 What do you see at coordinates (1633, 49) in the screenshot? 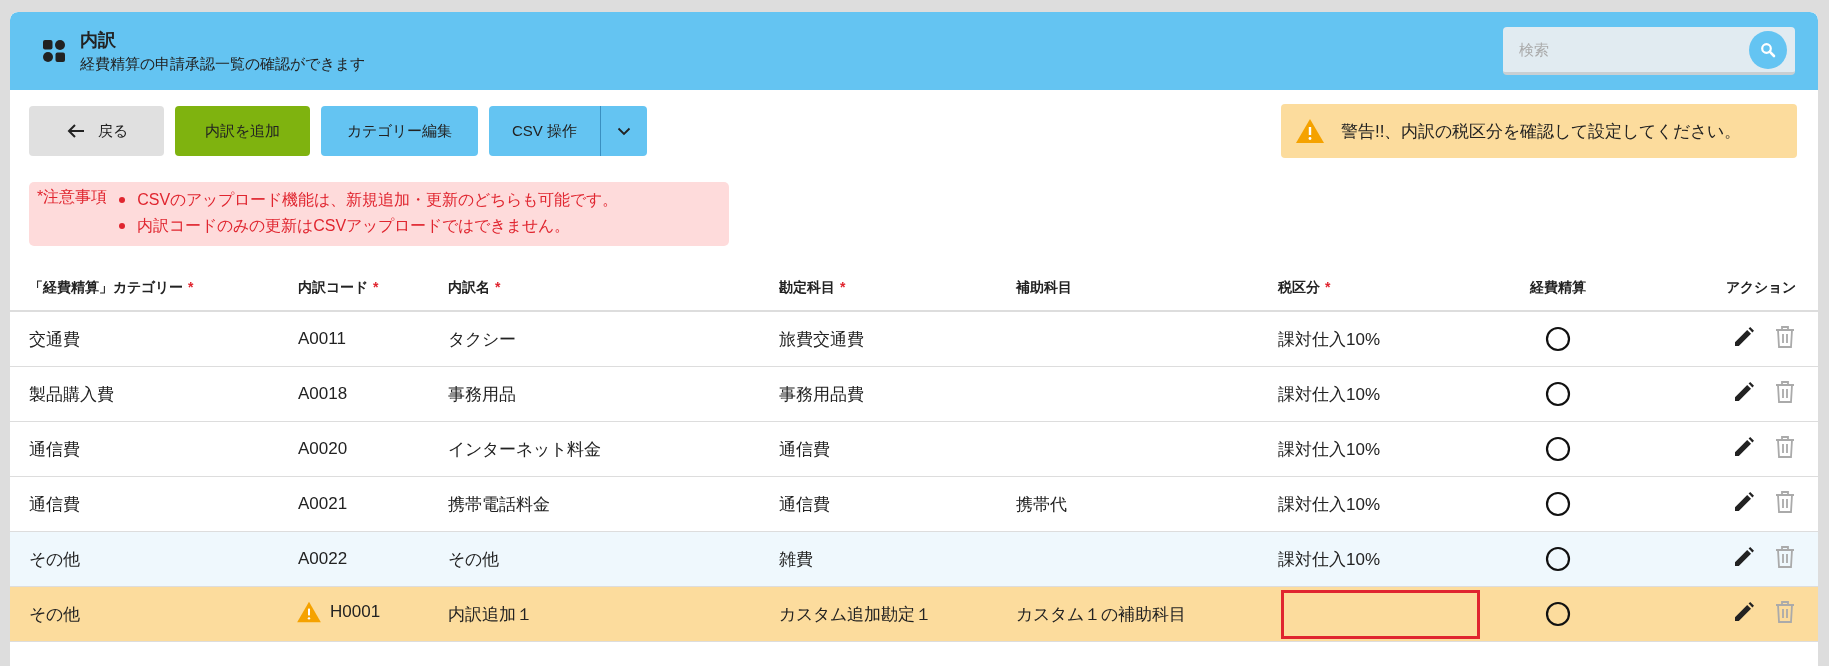
I see `search-field: 検索` at bounding box center [1633, 49].